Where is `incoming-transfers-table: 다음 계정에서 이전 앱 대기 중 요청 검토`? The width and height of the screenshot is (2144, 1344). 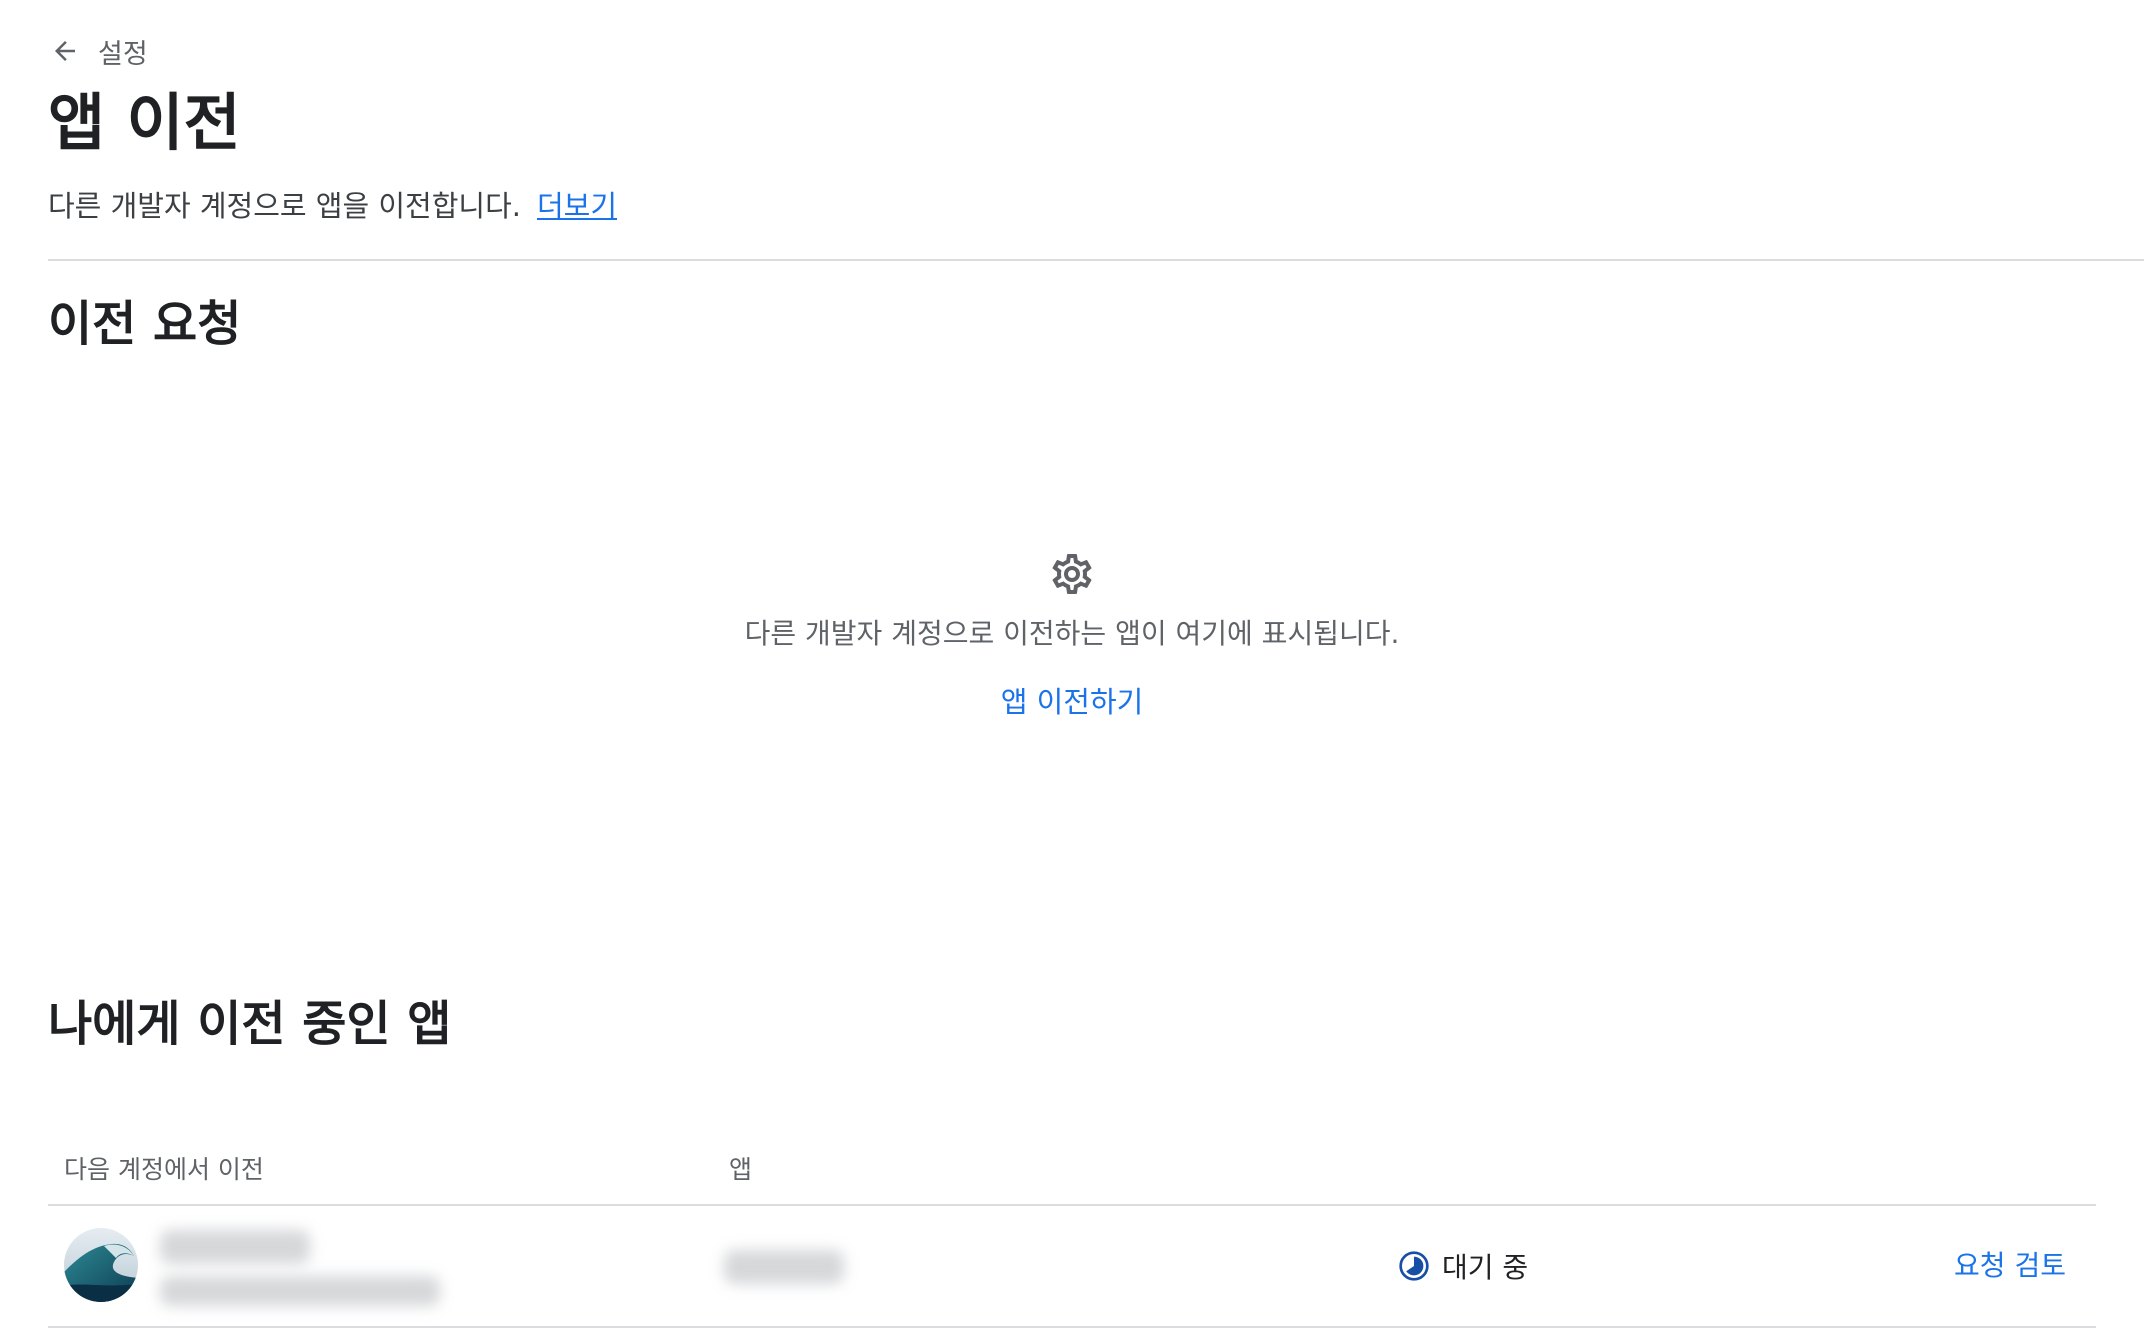
incoming-transfers-table: 다음 계정에서 이전 앱 대기 중 요청 검토 is located at coordinates (1072, 1234).